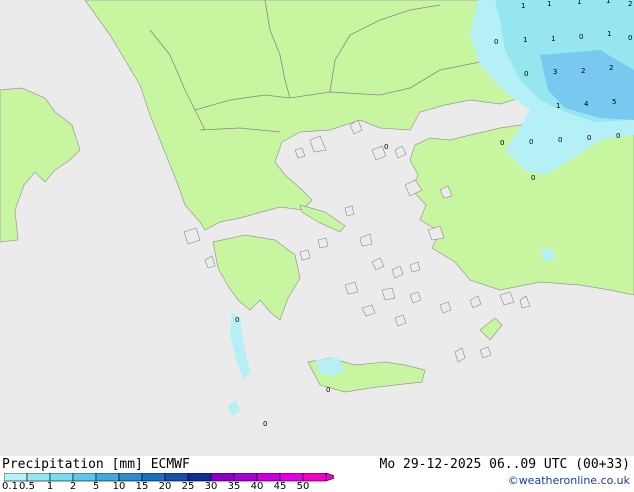 The image size is (634, 492). What do you see at coordinates (188, 486) in the screenshot?
I see `scale-tick-label: 25` at bounding box center [188, 486].